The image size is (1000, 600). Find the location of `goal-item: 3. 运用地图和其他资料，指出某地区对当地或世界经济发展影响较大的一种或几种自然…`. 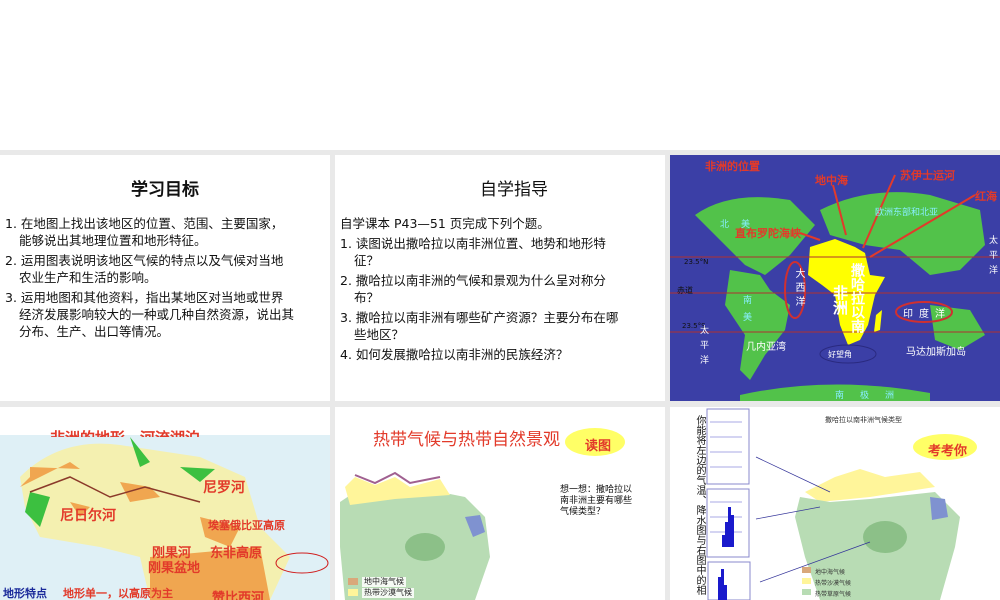

goal-item: 3. 运用地图和其他资料，指出某地区对当地或世界经济发展影响较大的一种或几种自然… is located at coordinates (150, 314).